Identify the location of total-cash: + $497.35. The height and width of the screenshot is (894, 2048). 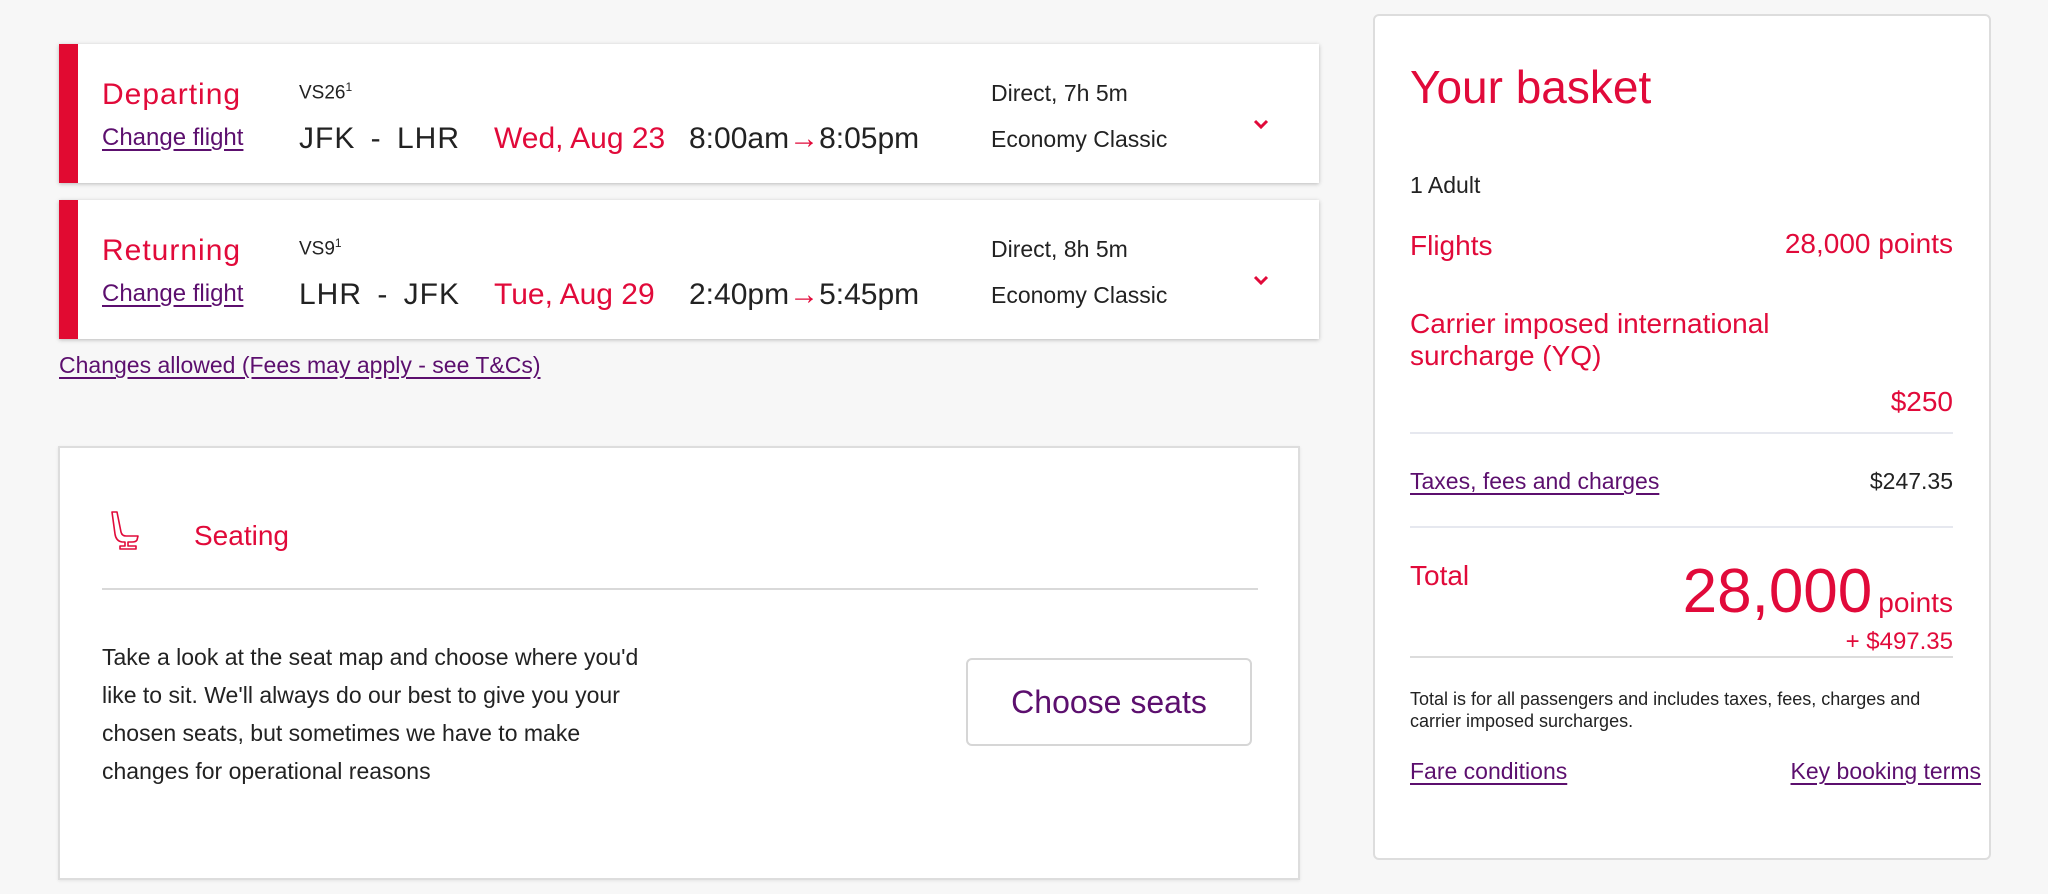
(1899, 641).